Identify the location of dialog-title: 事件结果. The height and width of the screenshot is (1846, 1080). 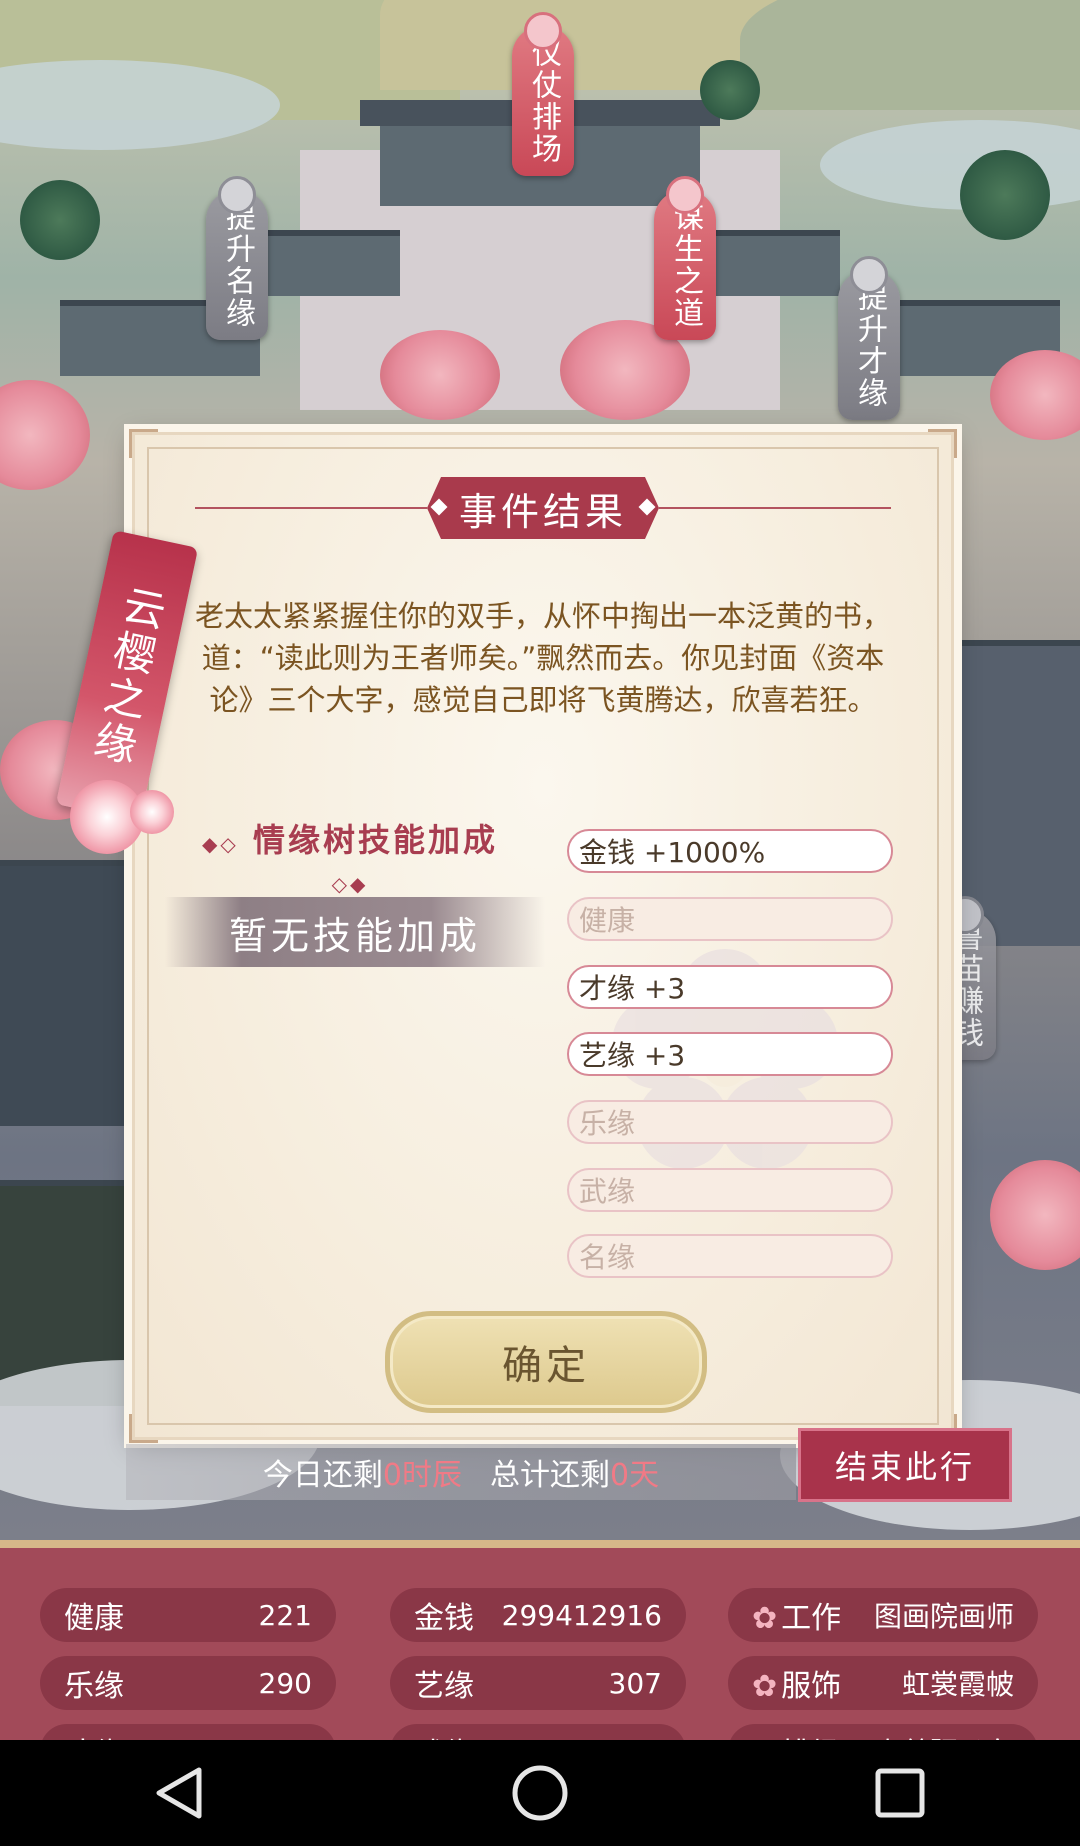
(543, 508).